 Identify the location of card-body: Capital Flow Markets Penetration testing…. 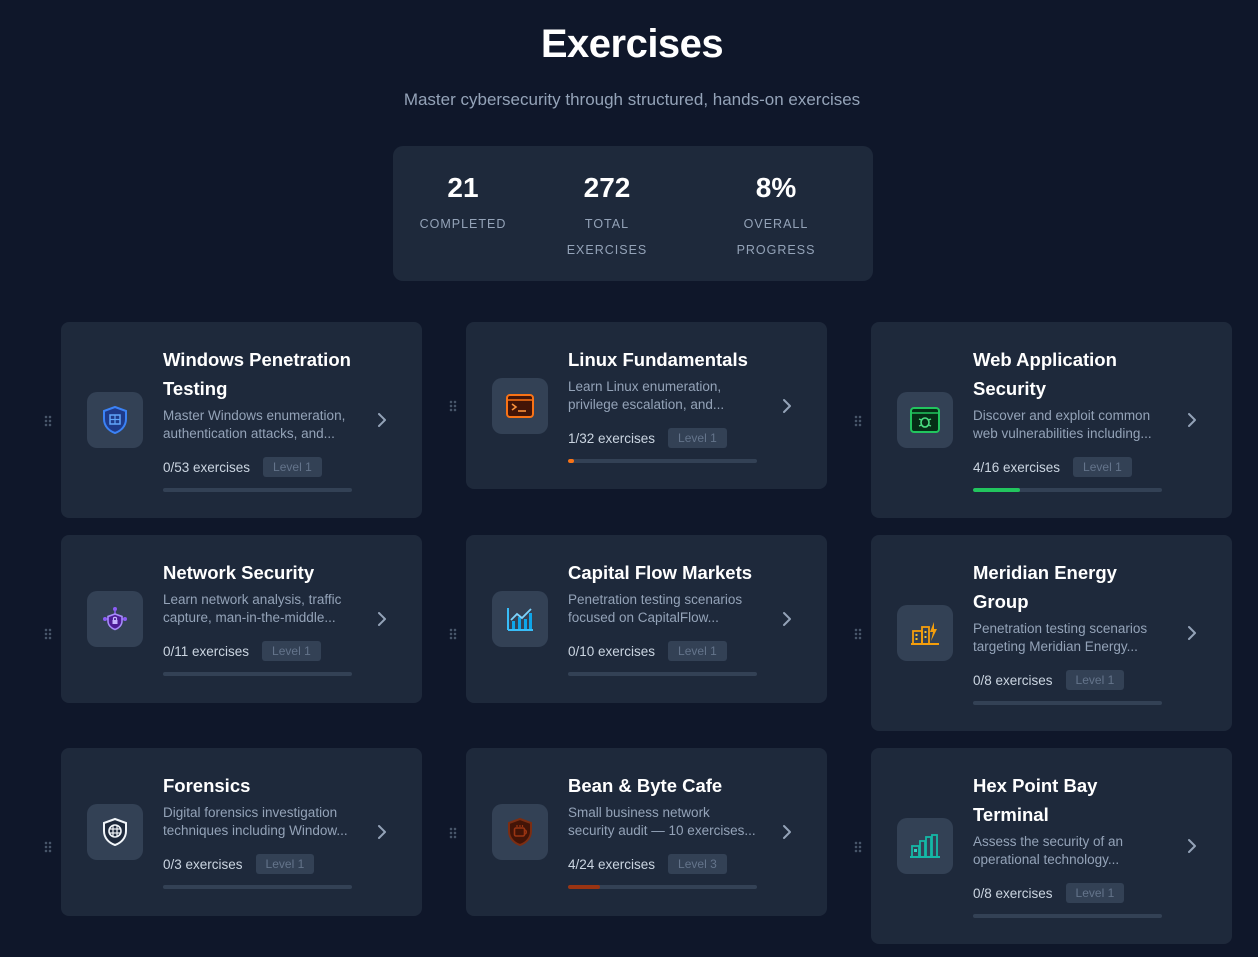
(668, 617).